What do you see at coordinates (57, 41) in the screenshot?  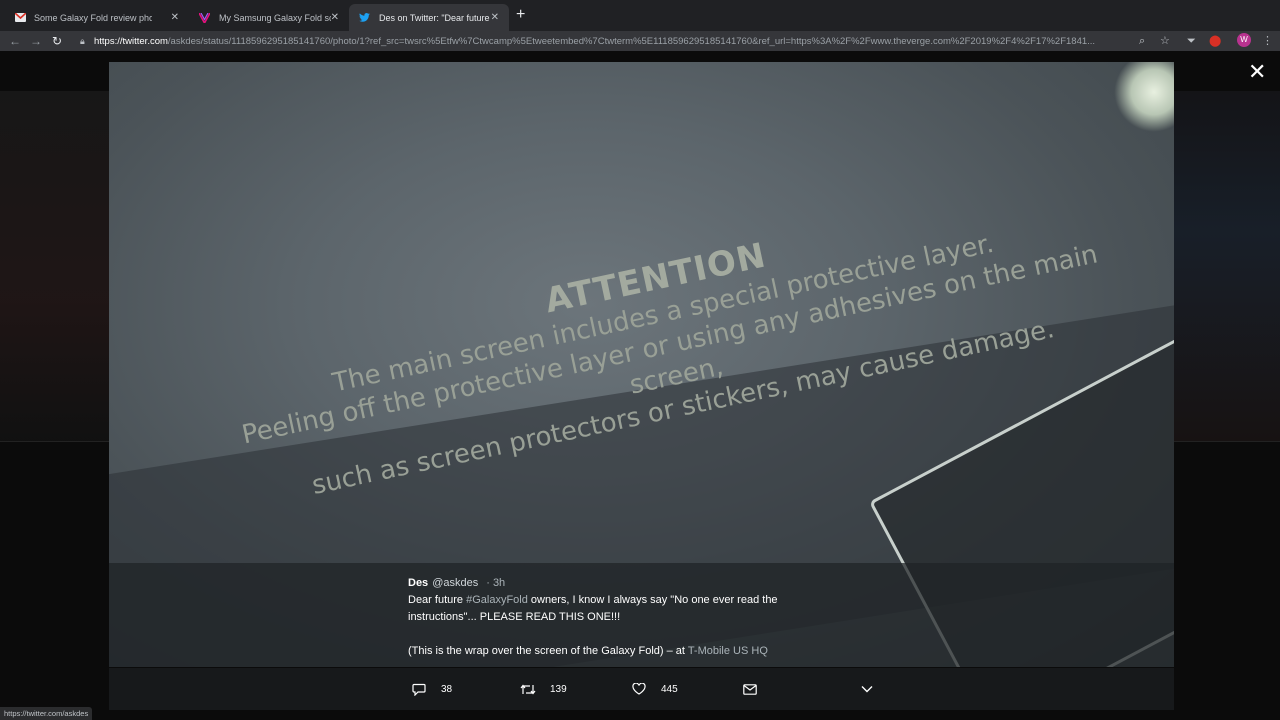 I see `reload-icon: ↻` at bounding box center [57, 41].